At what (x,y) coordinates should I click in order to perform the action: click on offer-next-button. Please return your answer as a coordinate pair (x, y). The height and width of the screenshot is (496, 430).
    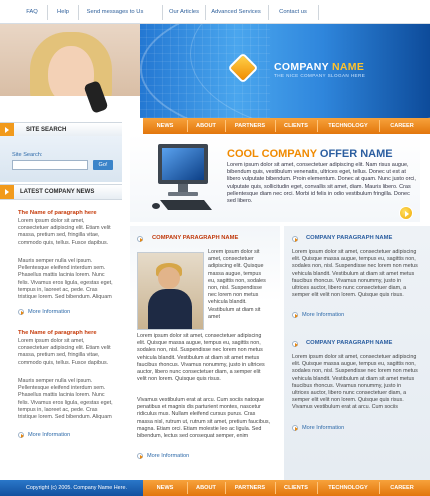
    Looking at the image, I should click on (406, 213).